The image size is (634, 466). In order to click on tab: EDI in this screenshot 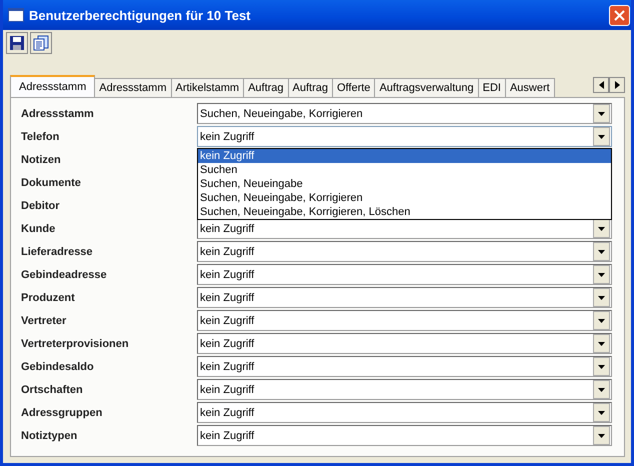, I will do `click(492, 87)`.